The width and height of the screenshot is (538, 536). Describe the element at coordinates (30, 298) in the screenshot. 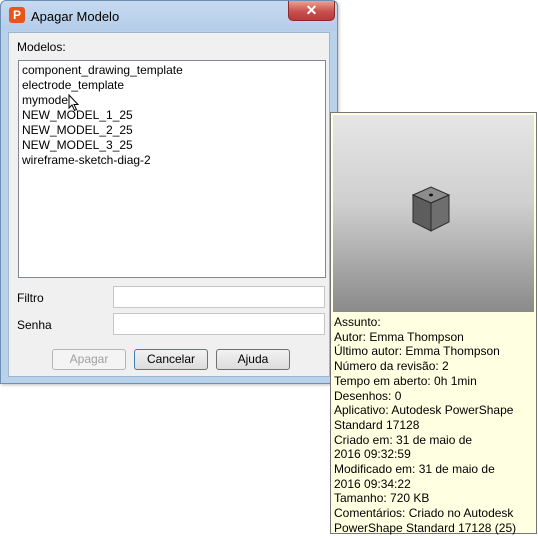

I see `filter-label: Filtro` at that location.